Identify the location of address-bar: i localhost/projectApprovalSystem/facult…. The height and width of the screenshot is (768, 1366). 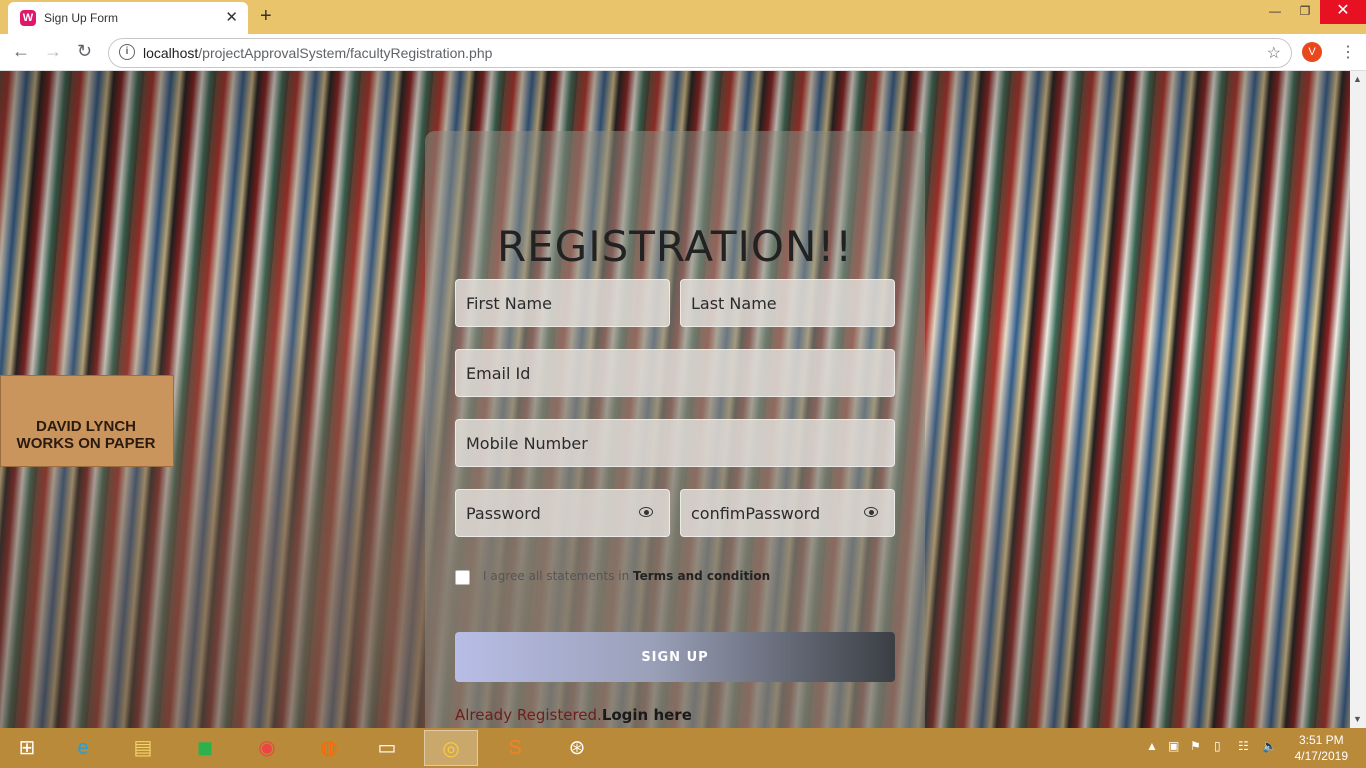
(700, 53).